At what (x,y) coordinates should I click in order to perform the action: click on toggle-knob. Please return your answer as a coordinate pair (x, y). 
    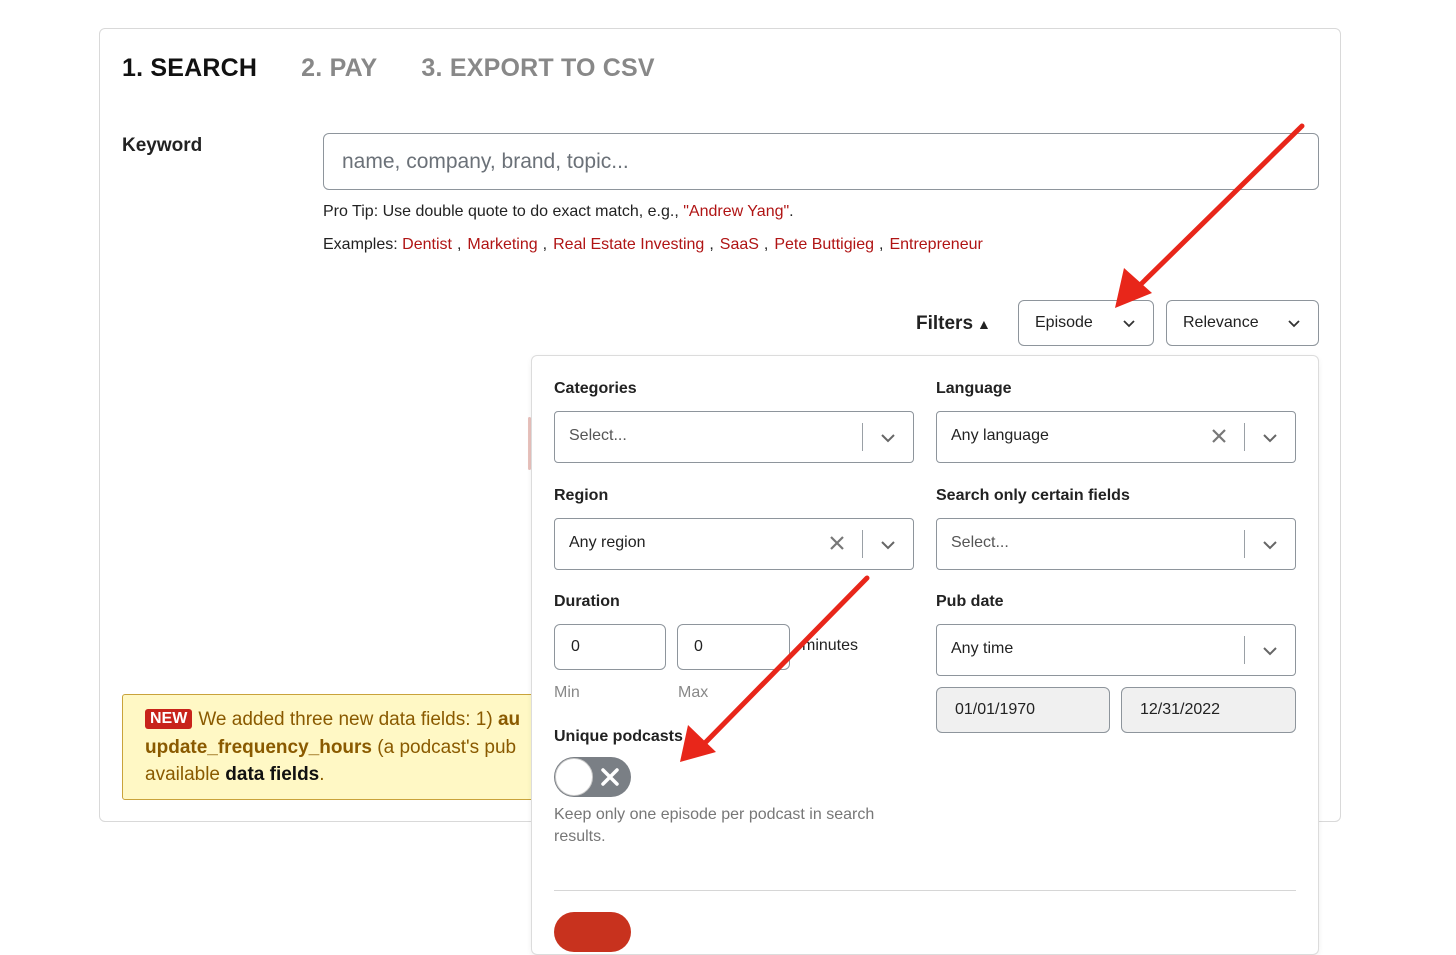
    Looking at the image, I should click on (574, 777).